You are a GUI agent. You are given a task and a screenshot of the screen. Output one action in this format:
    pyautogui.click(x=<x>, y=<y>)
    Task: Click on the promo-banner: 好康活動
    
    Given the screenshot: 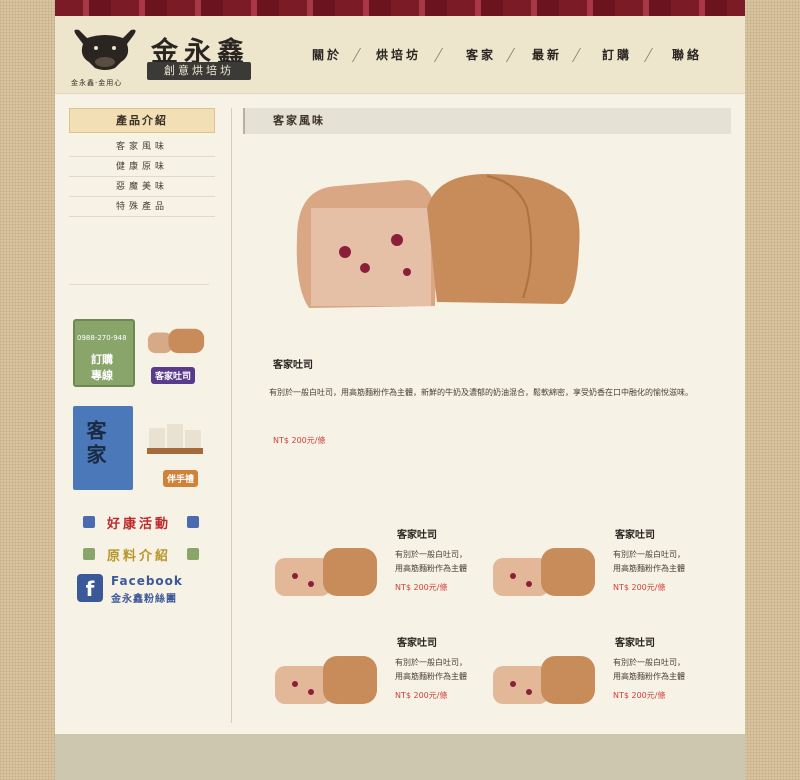 What is the action you would take?
    pyautogui.click(x=141, y=523)
    